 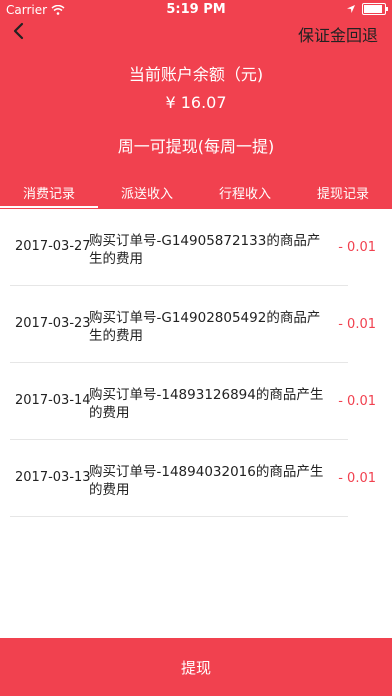 What do you see at coordinates (147, 197) in the screenshot?
I see `tab-delivery-income: 派送收入` at bounding box center [147, 197].